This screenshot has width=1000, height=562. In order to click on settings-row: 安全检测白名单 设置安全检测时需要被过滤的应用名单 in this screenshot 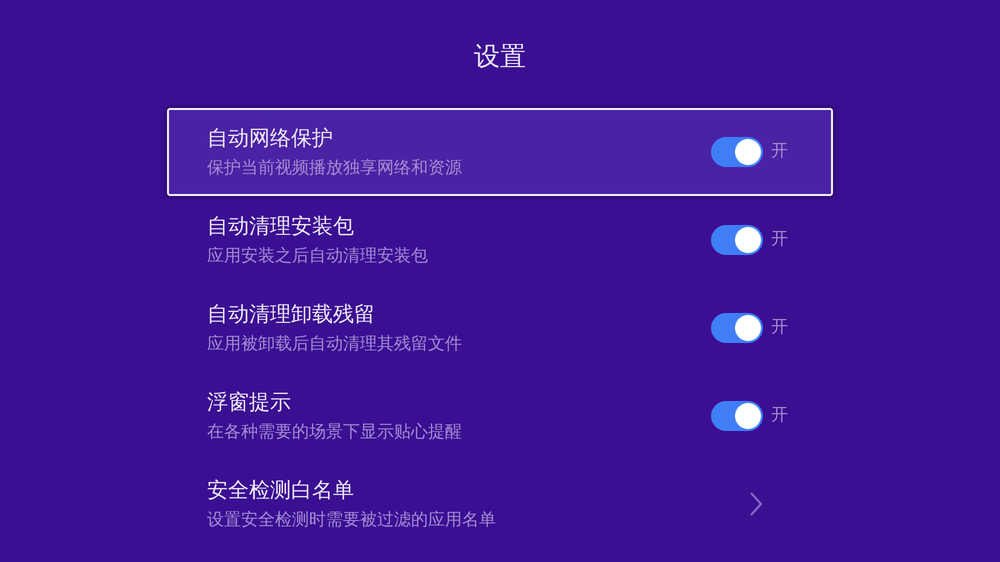, I will do `click(500, 504)`.